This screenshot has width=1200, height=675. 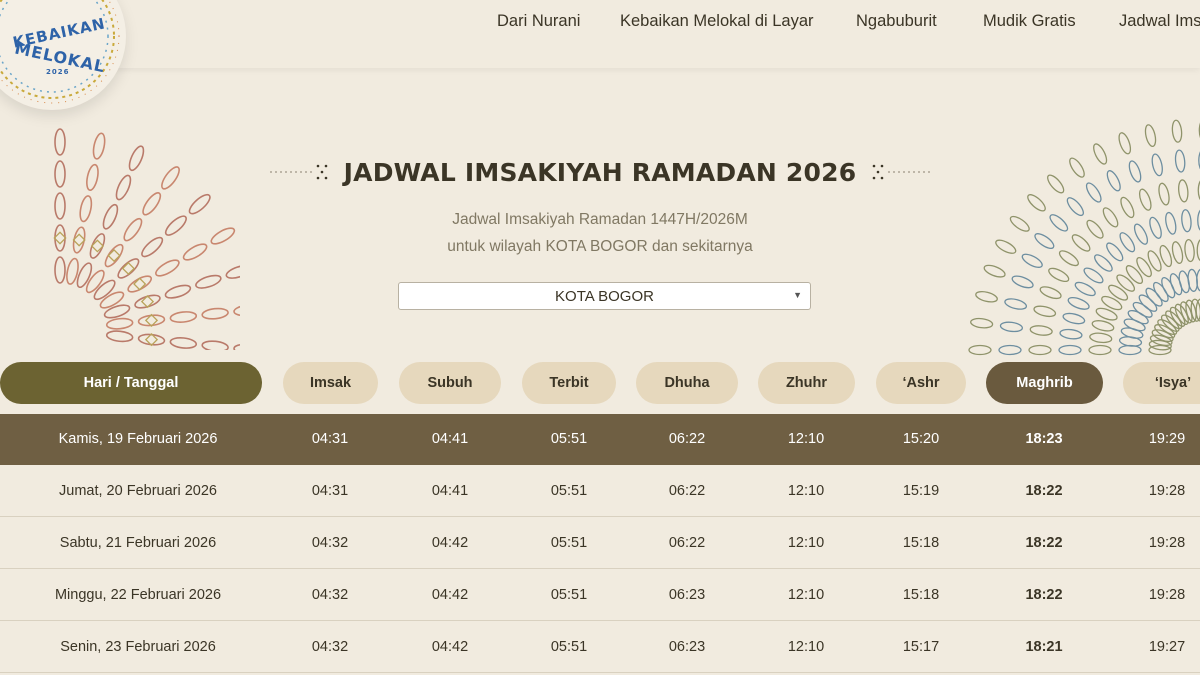 What do you see at coordinates (538, 21) in the screenshot?
I see `nav-item-dari-nurani: Dari Nurani` at bounding box center [538, 21].